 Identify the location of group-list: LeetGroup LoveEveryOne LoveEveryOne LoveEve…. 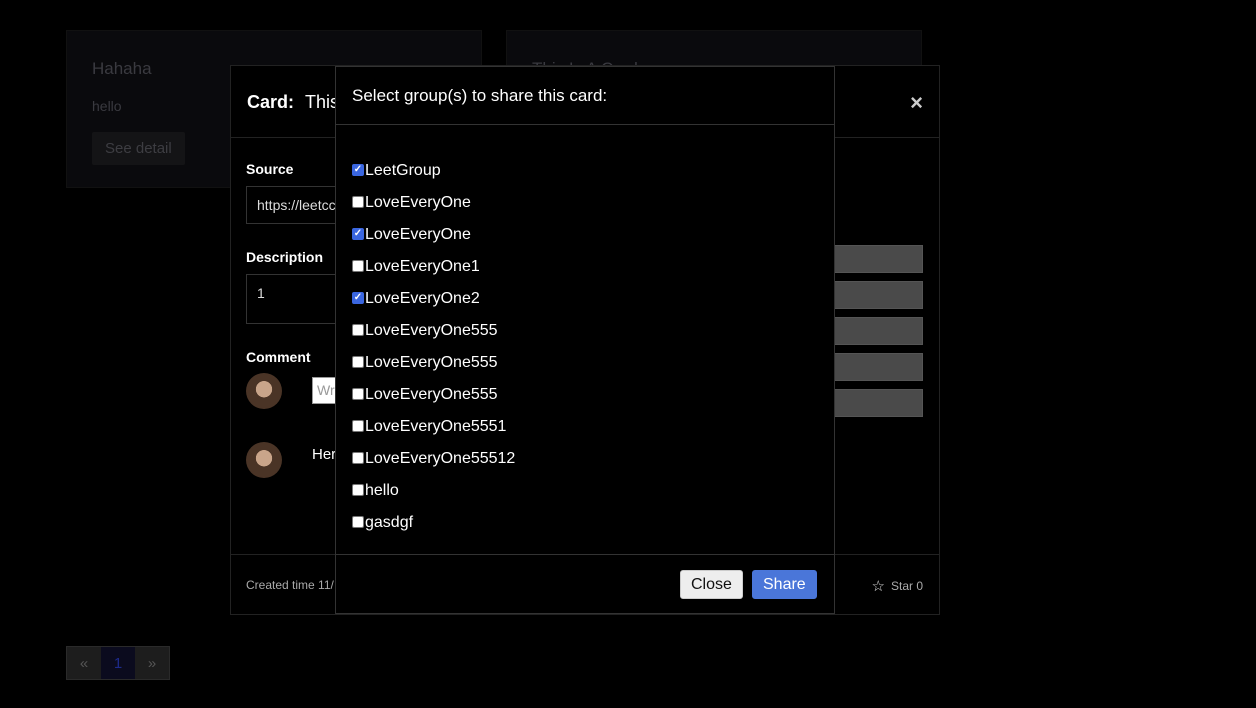
(433, 347).